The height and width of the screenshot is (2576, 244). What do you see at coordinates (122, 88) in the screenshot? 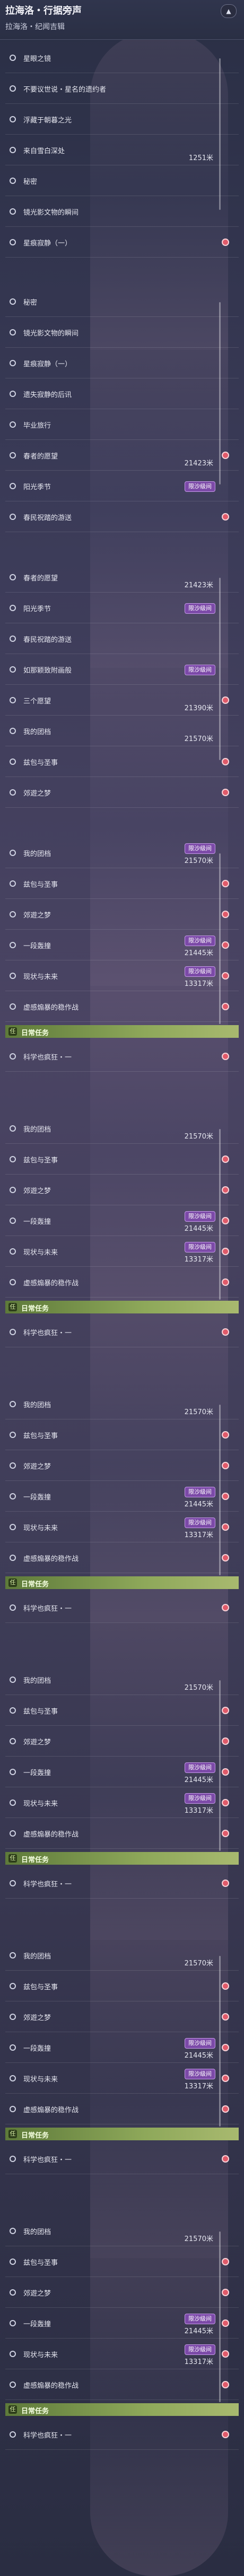
I see `quest-row: 不要议世说・星名的遗约者` at bounding box center [122, 88].